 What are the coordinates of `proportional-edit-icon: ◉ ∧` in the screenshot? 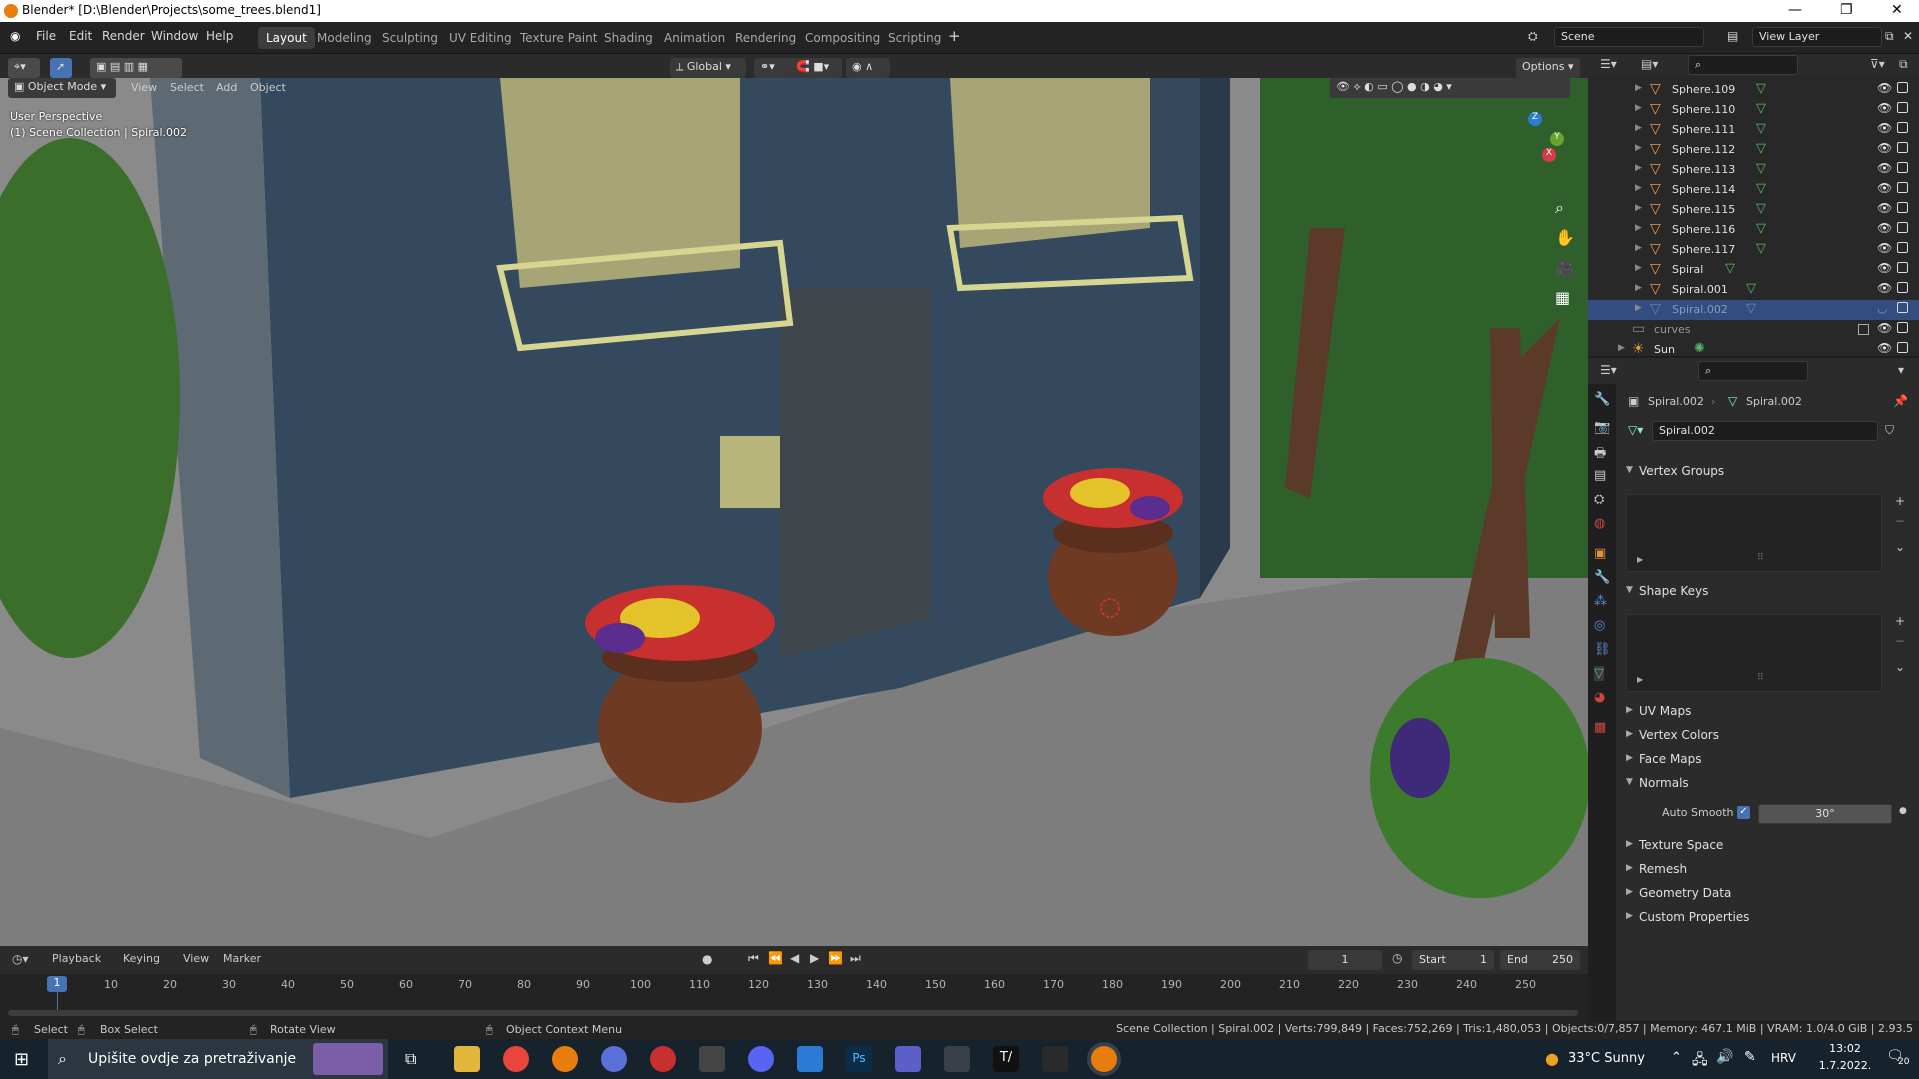 It's located at (868, 68).